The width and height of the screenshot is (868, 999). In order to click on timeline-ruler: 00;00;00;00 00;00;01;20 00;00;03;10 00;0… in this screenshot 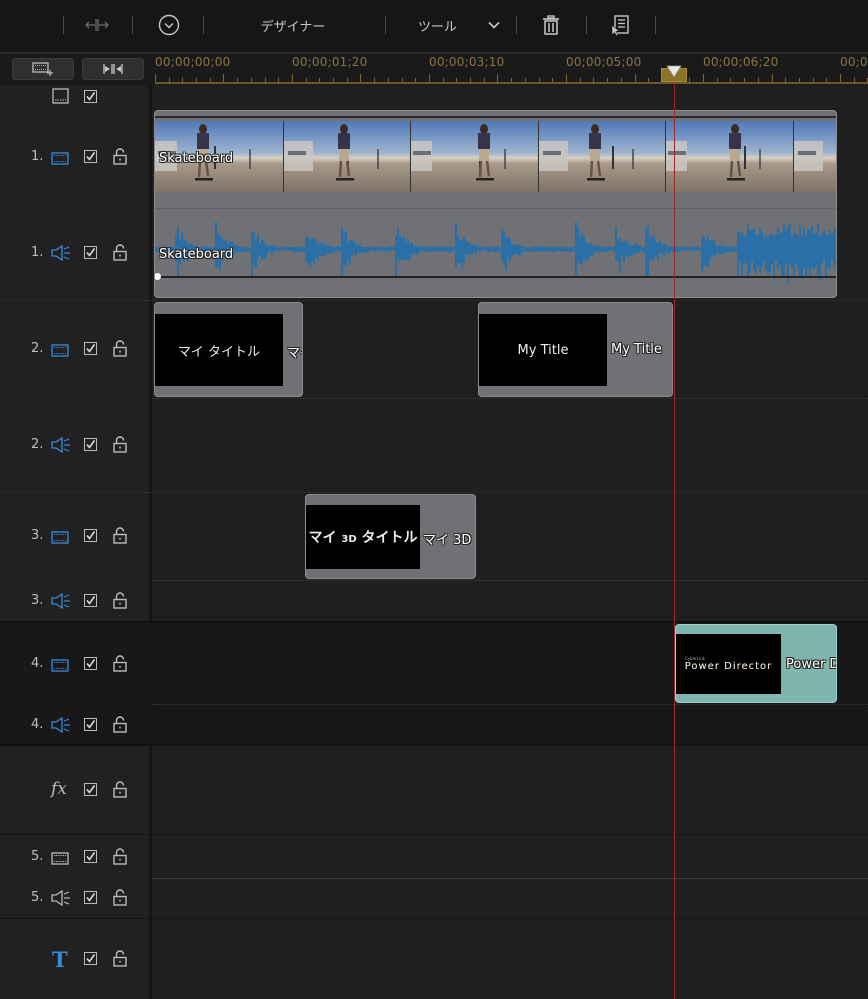, I will do `click(434, 69)`.